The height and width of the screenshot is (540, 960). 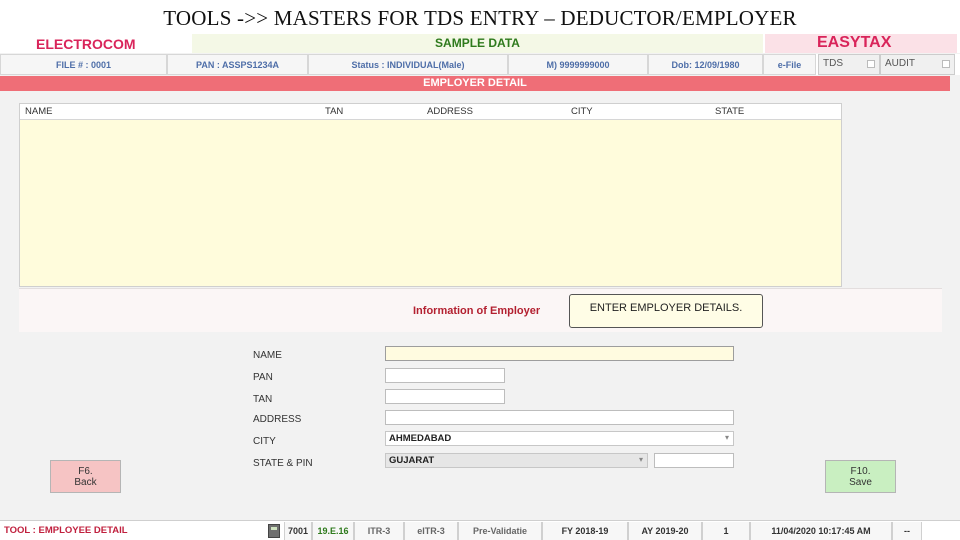 I want to click on audit-check-icon, so click(x=946, y=64).